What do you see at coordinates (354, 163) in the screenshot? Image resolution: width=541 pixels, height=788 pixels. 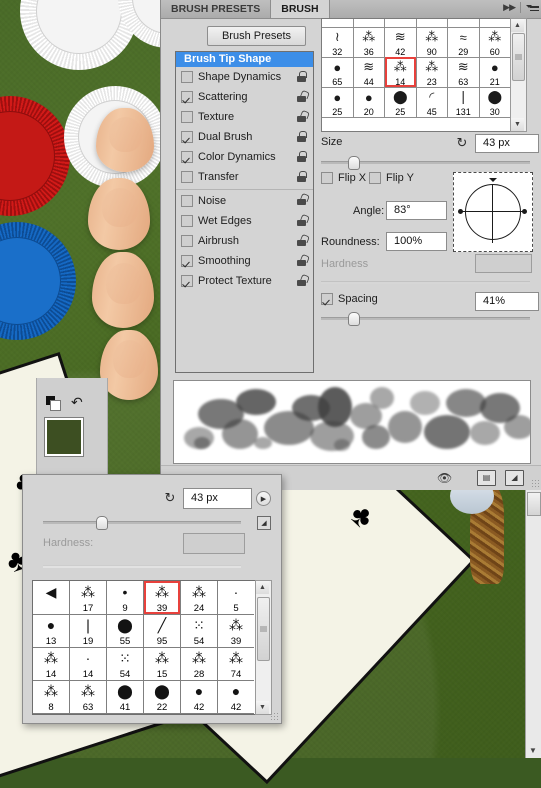 I see `size-slider-knob` at bounding box center [354, 163].